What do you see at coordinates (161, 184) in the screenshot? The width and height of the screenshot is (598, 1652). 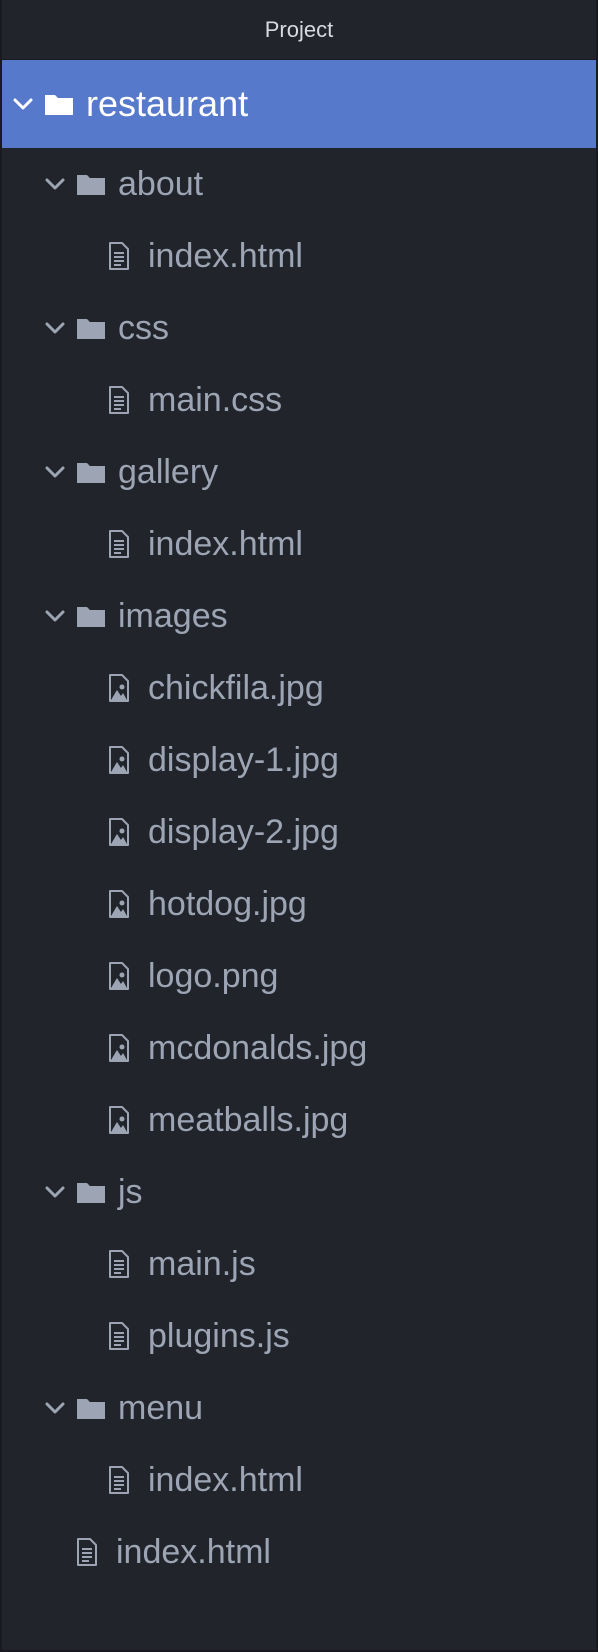 I see `tree-item-label: about` at bounding box center [161, 184].